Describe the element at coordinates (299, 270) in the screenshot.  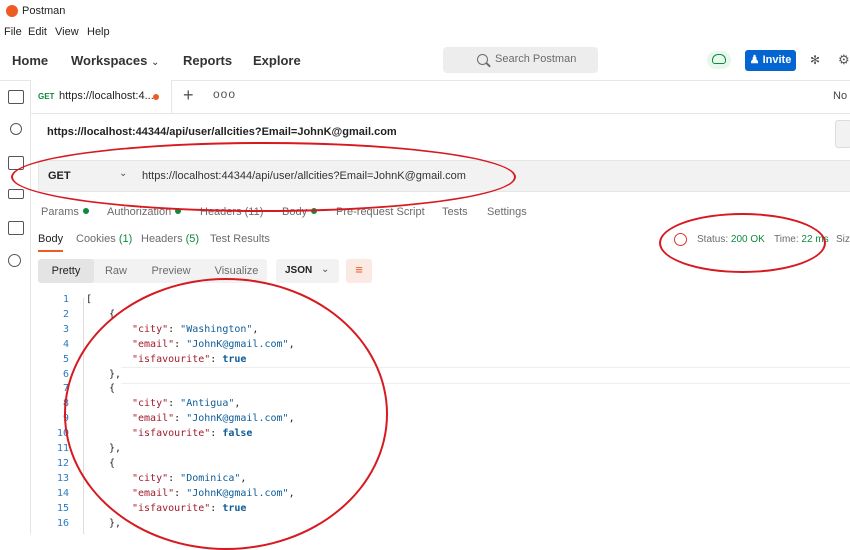
I see `language-label: JSON` at that location.